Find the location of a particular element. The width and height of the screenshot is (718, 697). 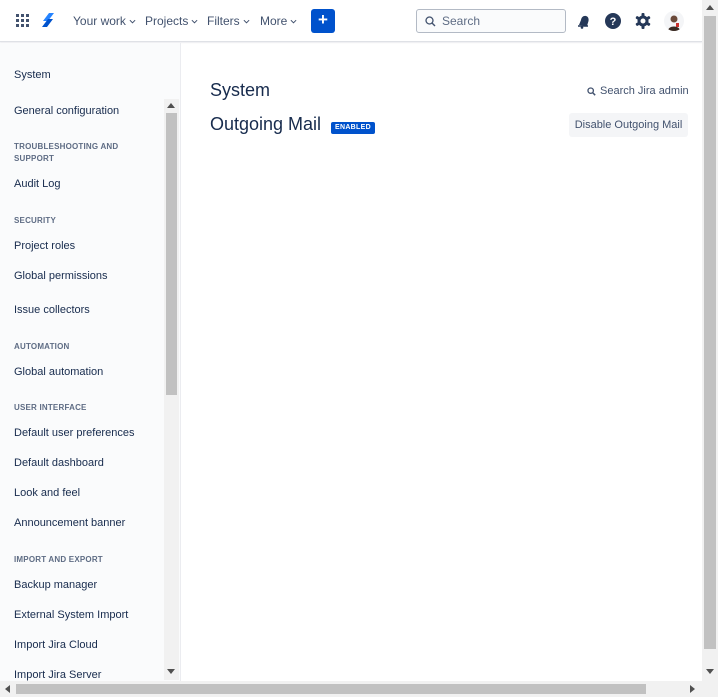

sidebar-item-audit-log: Audit Log is located at coordinates (37, 184).